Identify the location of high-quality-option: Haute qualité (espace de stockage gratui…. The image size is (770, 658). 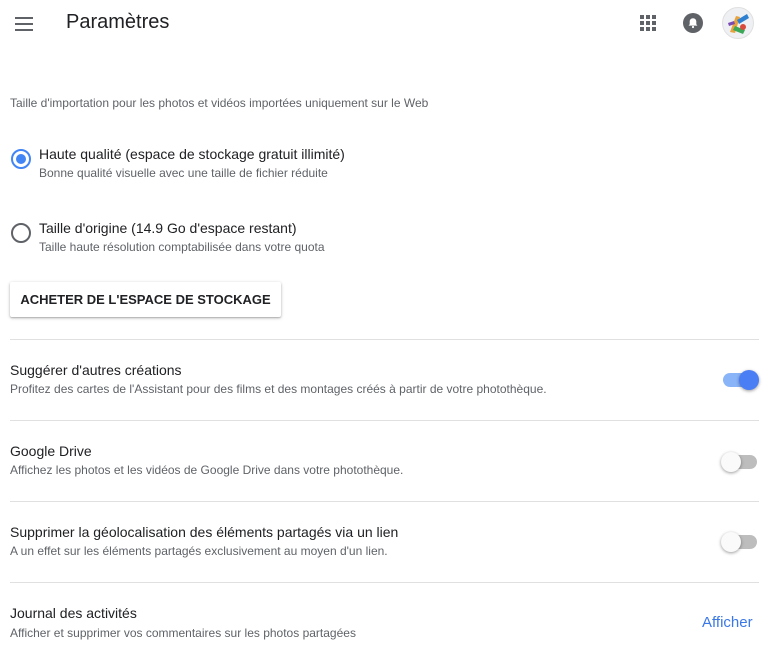
(380, 166).